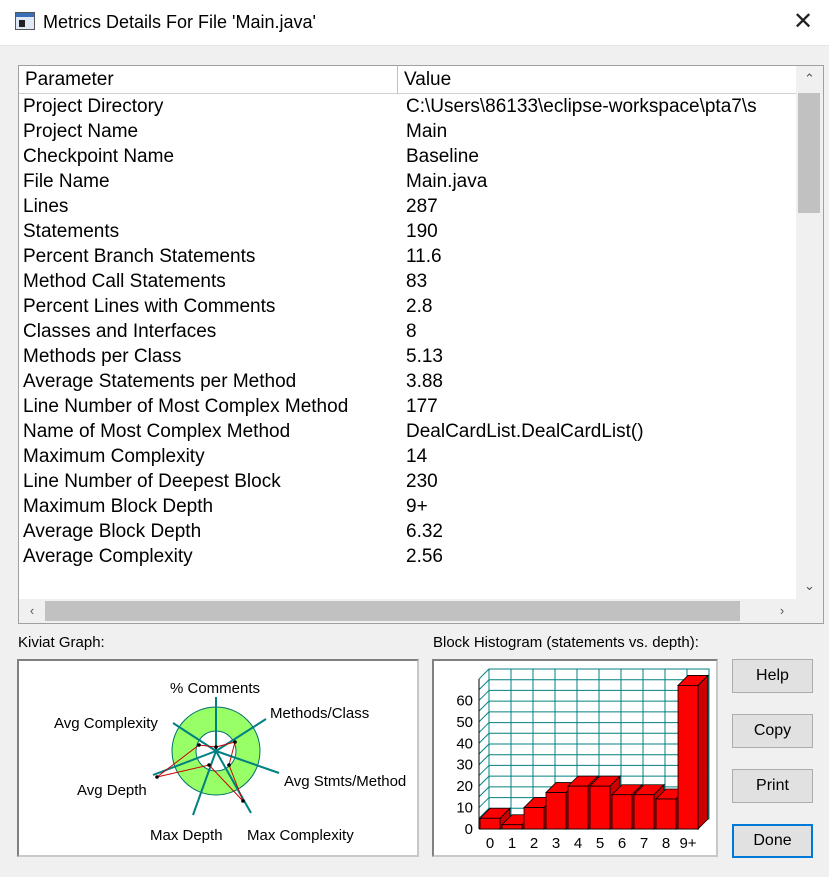 The width and height of the screenshot is (829, 877). I want to click on table-header: Parameter Value, so click(407, 80).